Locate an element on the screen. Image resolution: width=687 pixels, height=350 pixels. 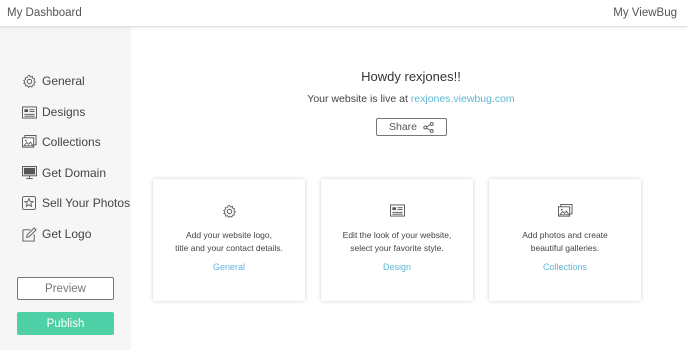
card-collections-link: Collections is located at coordinates (565, 267).